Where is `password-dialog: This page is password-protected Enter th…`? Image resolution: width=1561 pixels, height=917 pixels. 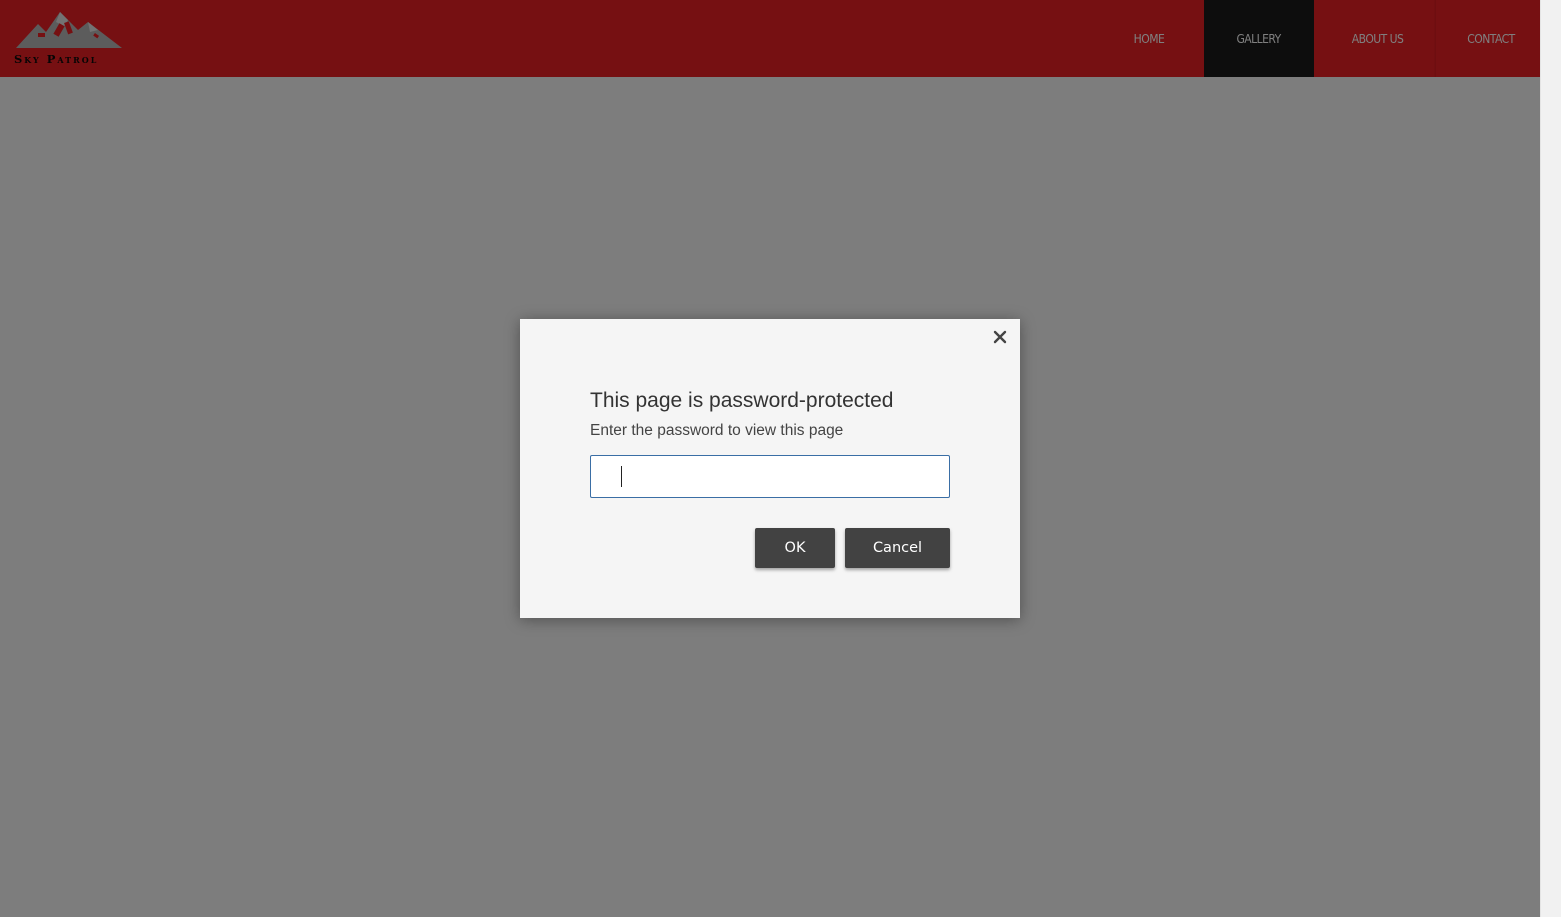 password-dialog: This page is password-protected Enter th… is located at coordinates (770, 468).